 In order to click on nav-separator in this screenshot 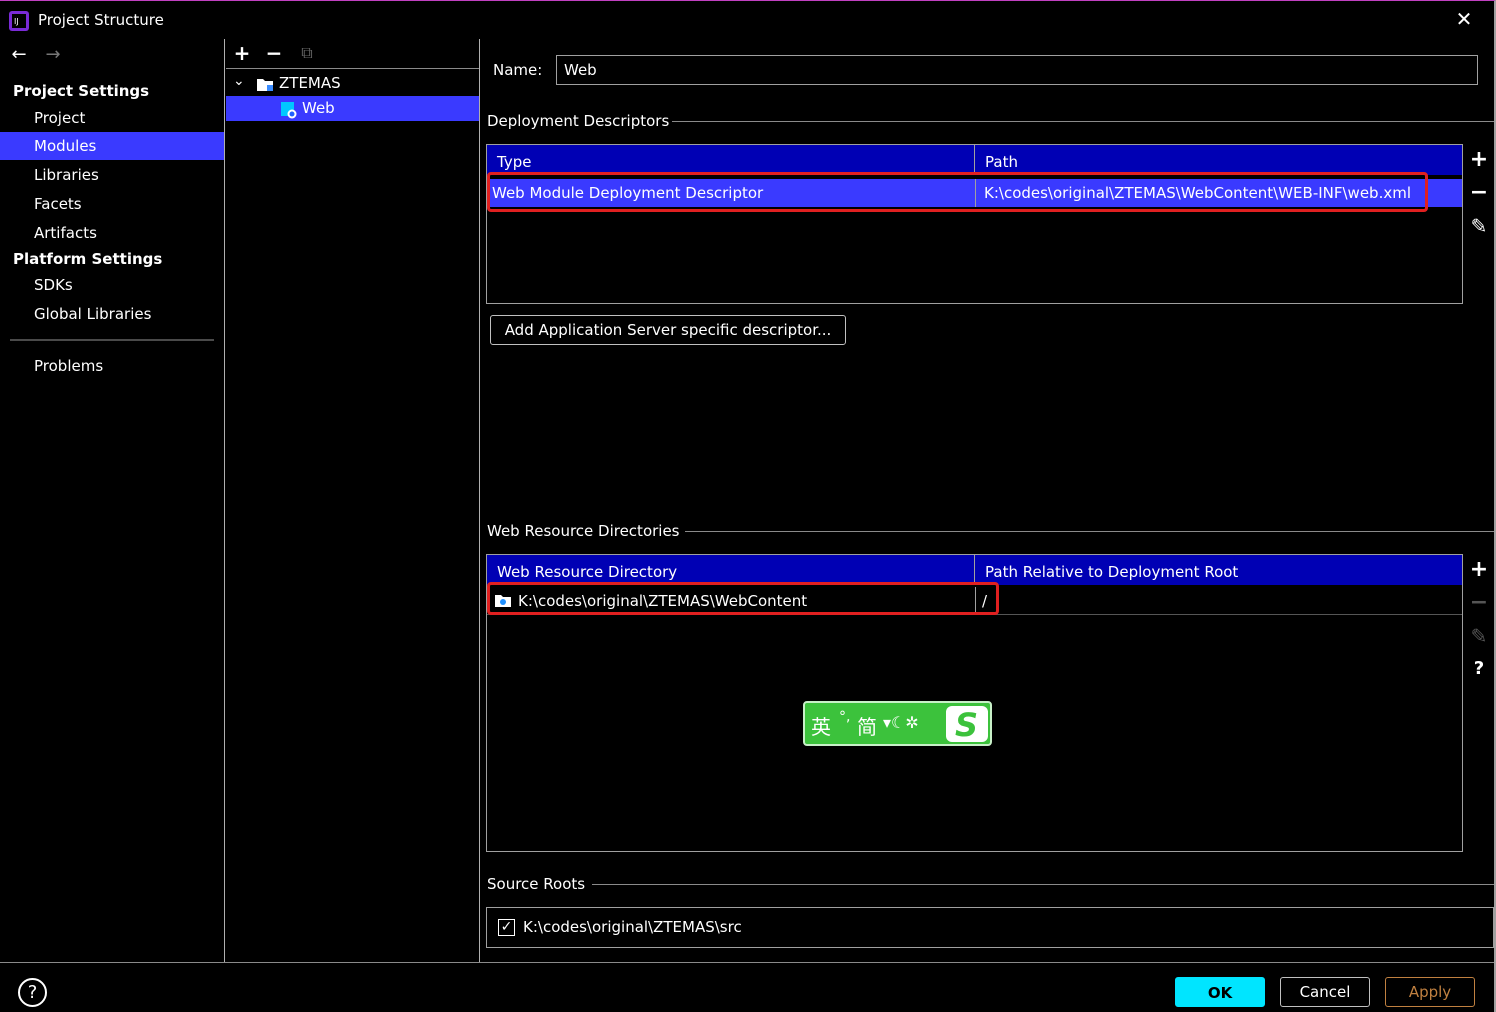, I will do `click(112, 340)`.